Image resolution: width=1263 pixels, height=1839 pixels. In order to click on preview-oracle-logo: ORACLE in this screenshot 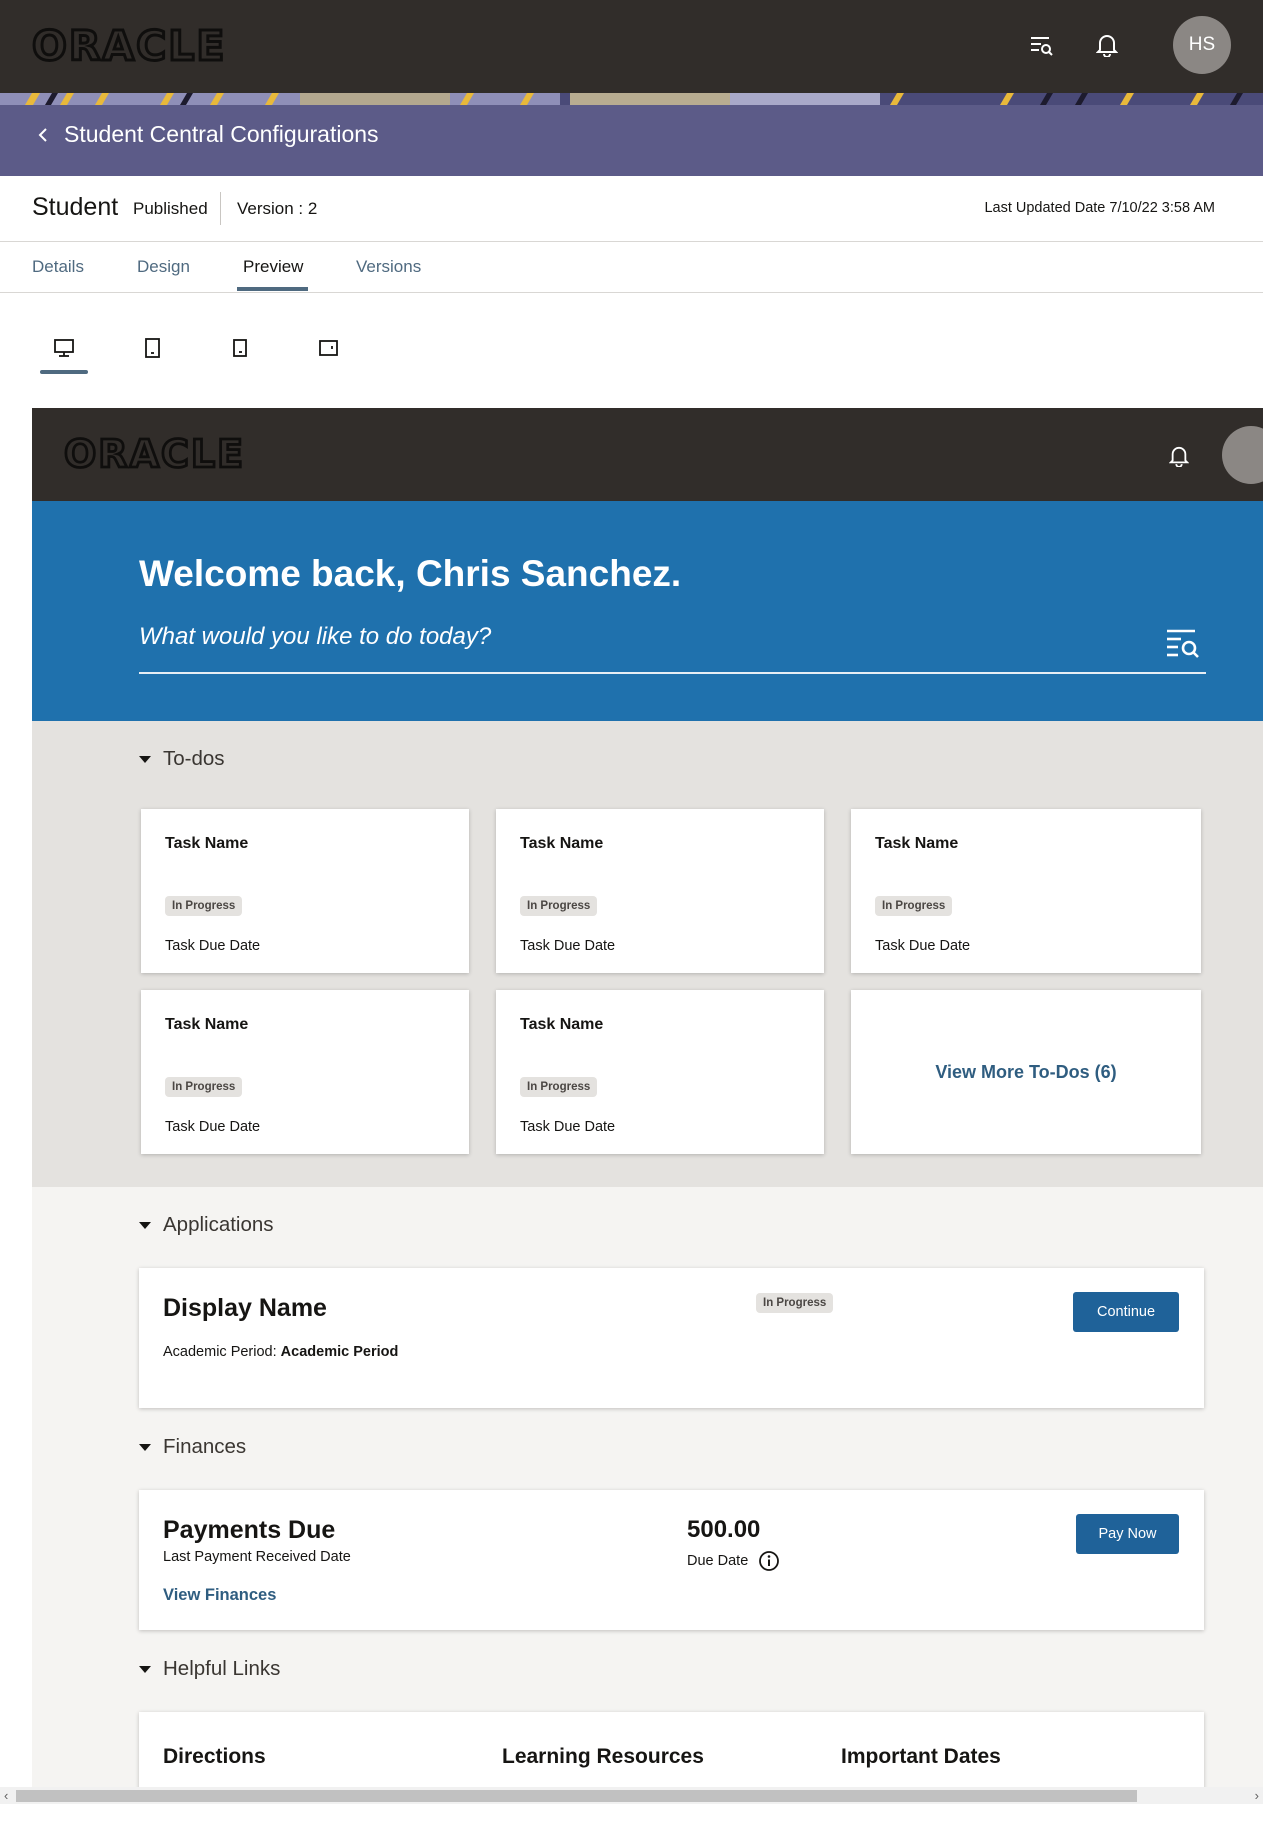, I will do `click(154, 454)`.